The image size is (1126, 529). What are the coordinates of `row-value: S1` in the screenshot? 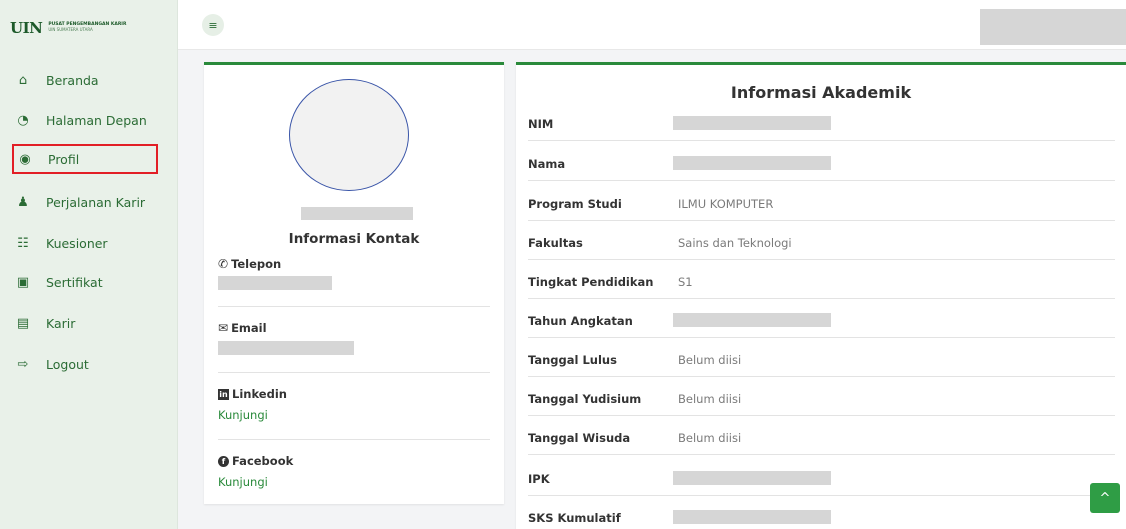 It's located at (685, 282).